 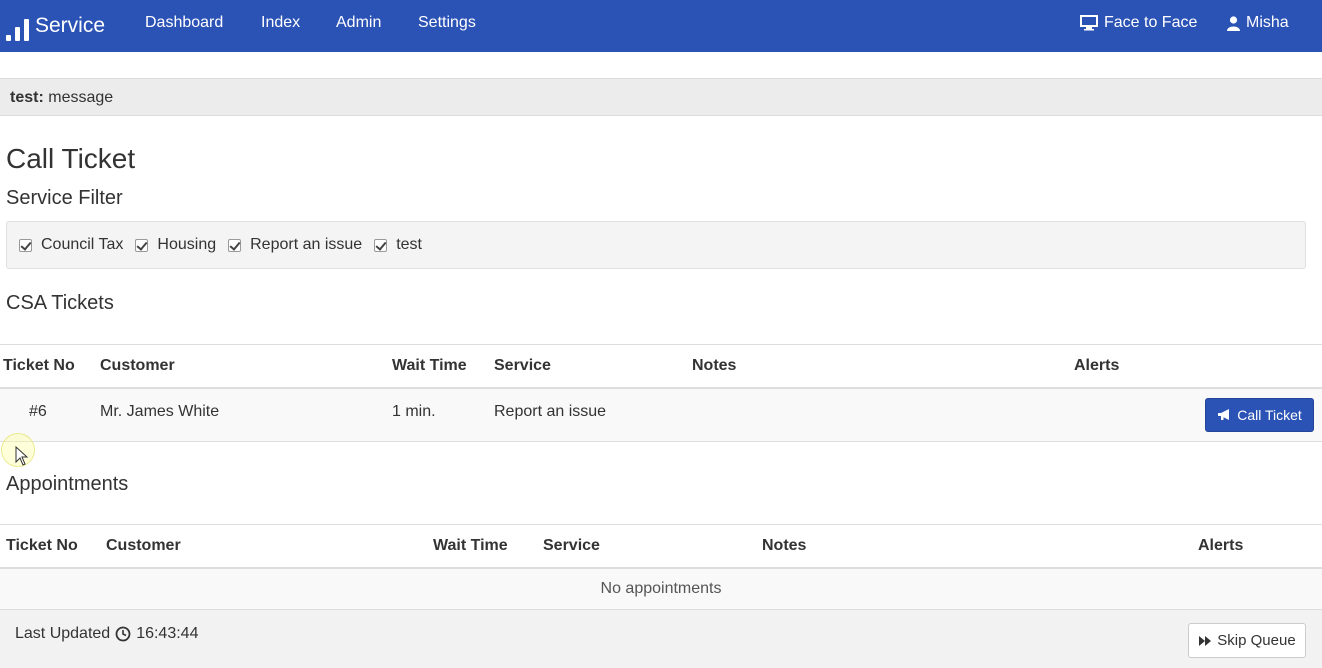 I want to click on csa-tickets-title: CSA Tickets, so click(x=60, y=303).